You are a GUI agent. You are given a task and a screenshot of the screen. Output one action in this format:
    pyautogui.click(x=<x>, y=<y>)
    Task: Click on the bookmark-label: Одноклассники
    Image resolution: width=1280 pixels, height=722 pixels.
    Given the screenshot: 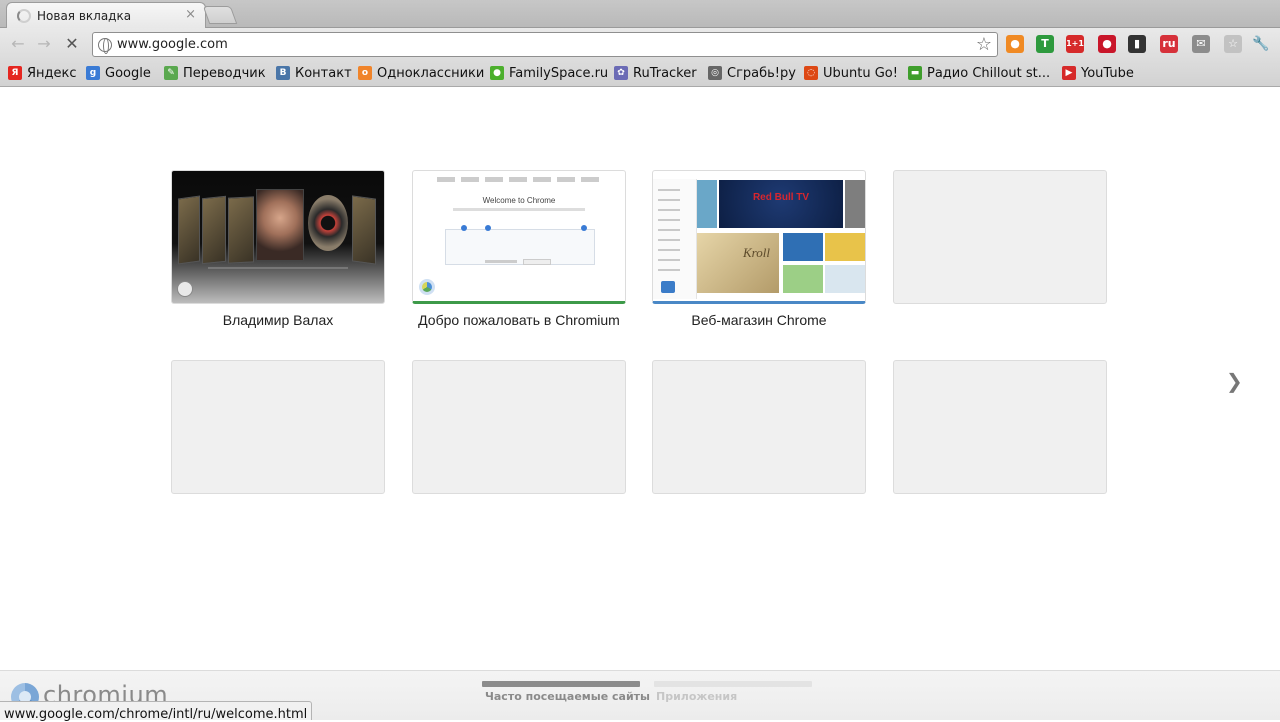 What is the action you would take?
    pyautogui.click(x=431, y=73)
    